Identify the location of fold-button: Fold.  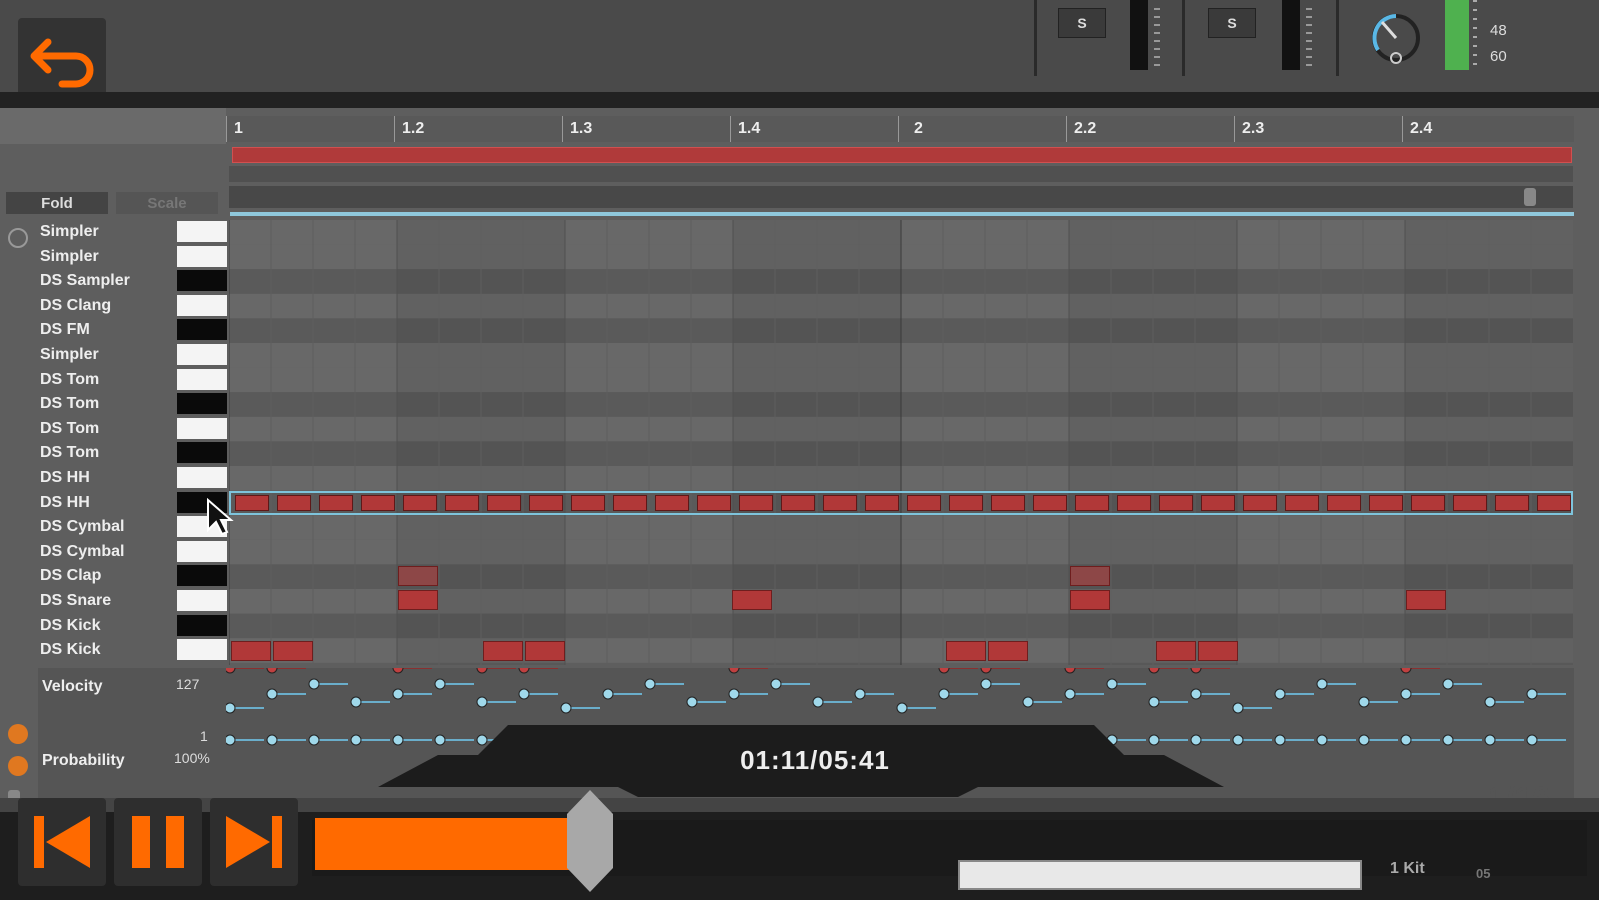
(57, 203).